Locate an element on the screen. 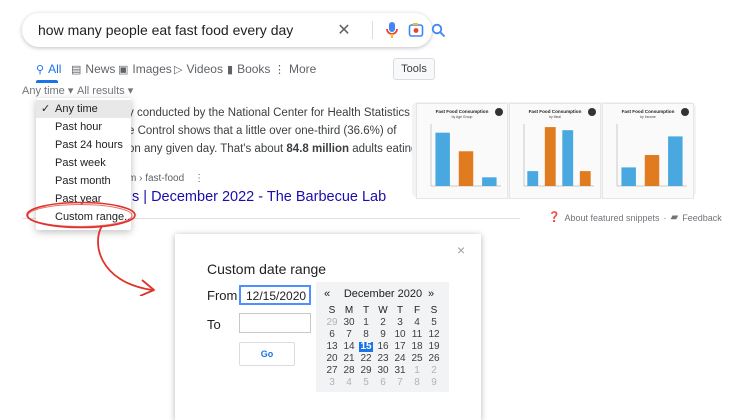 This screenshot has height=420, width=740. next-month-button: » is located at coordinates (431, 294).